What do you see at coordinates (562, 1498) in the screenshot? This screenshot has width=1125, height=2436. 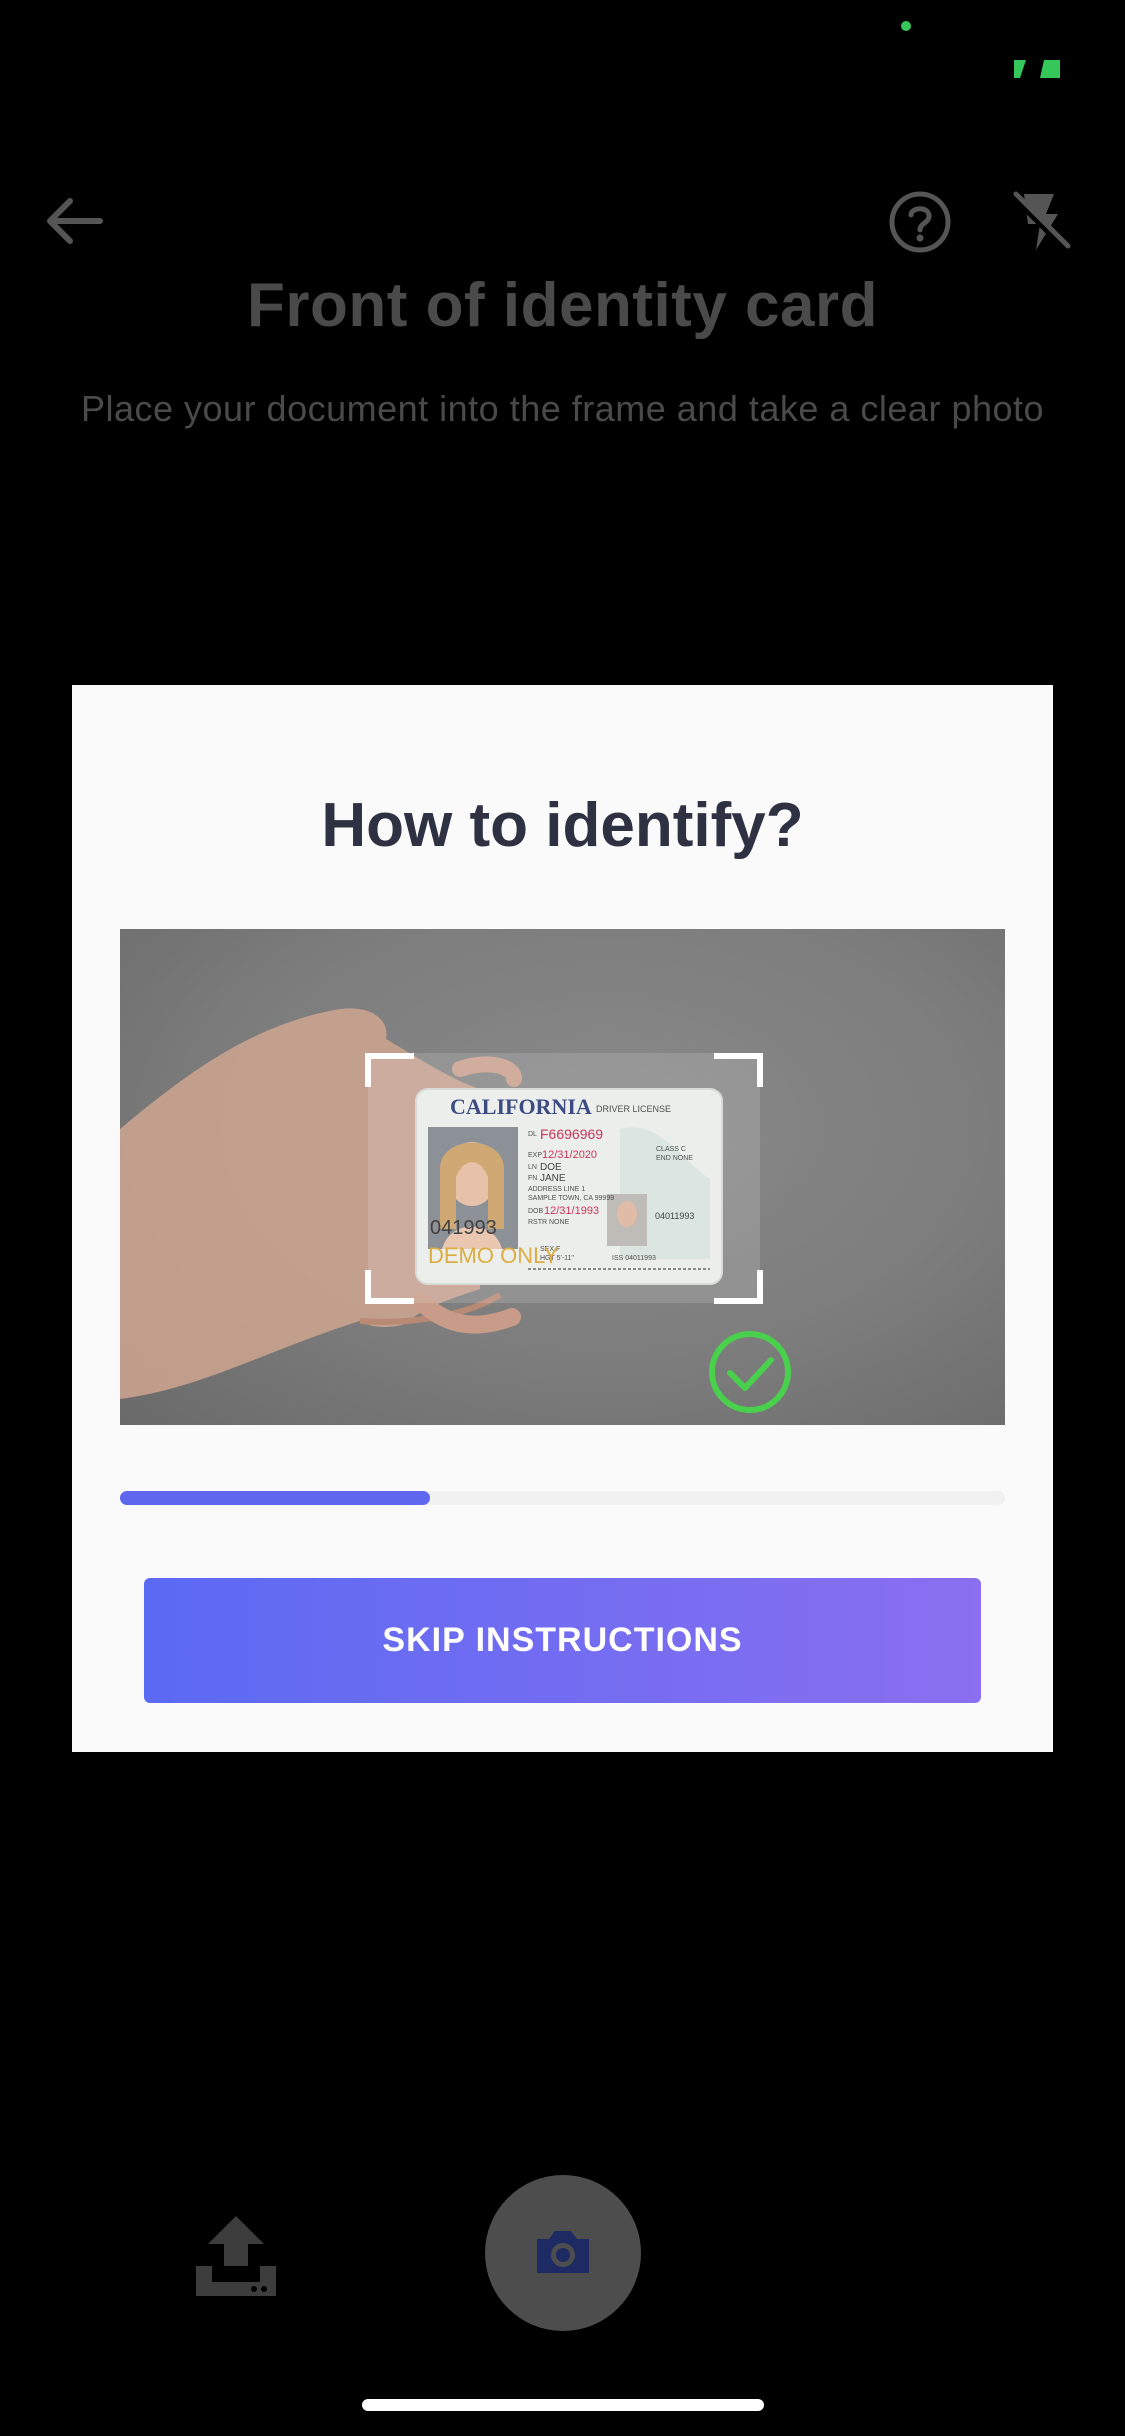 I see `instruction-progress-bar` at bounding box center [562, 1498].